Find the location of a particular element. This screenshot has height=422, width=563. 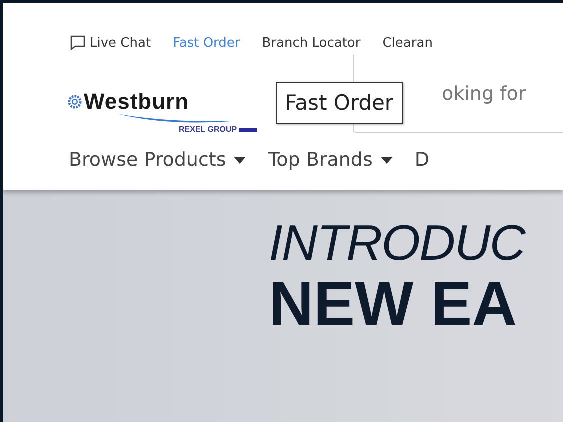

chat-icon is located at coordinates (78, 43).